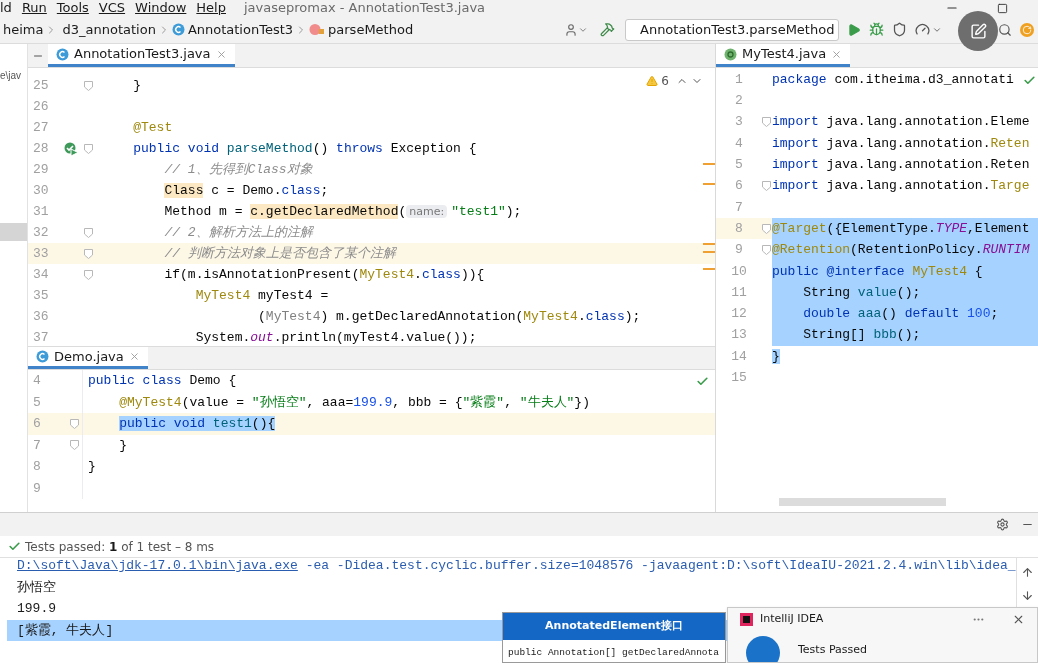 The image size is (1038, 663). I want to click on line-number: 10, so click(739, 271).